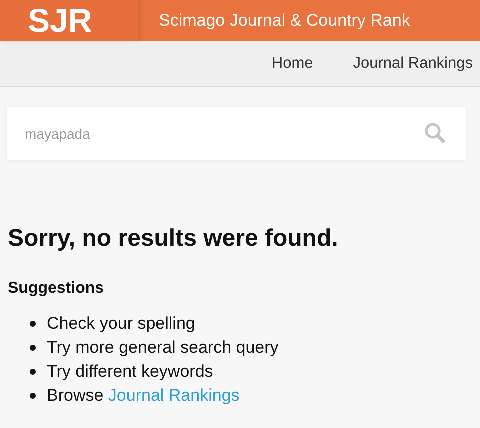 This screenshot has height=428, width=480. I want to click on search-icon, so click(435, 133).